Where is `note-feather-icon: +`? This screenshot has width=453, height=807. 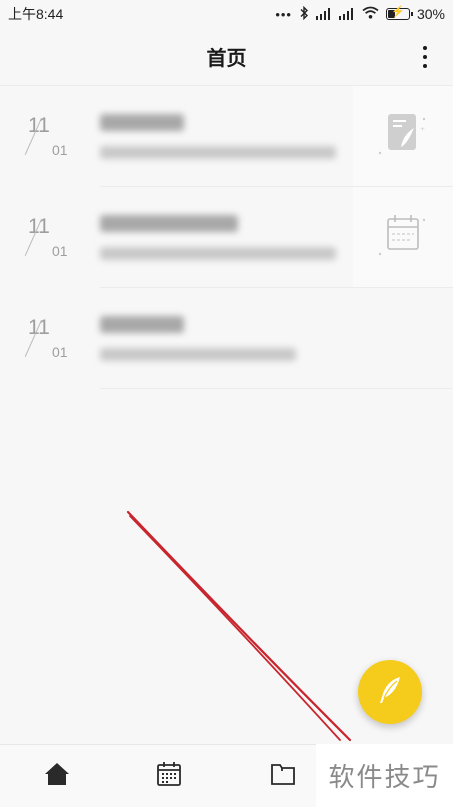 note-feather-icon: + is located at coordinates (403, 136).